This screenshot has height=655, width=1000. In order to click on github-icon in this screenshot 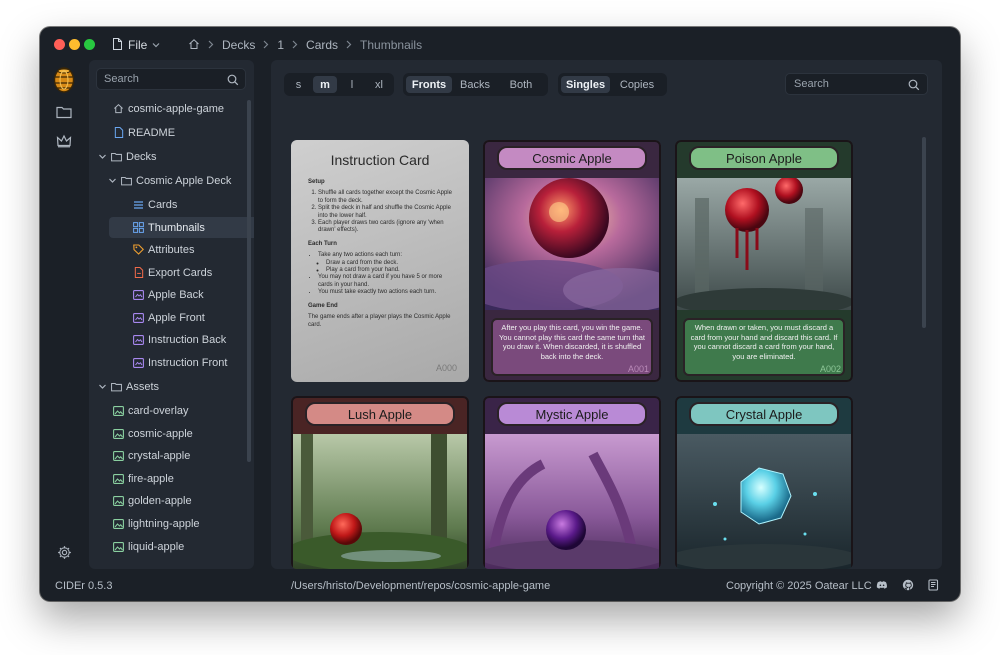, I will do `click(908, 585)`.